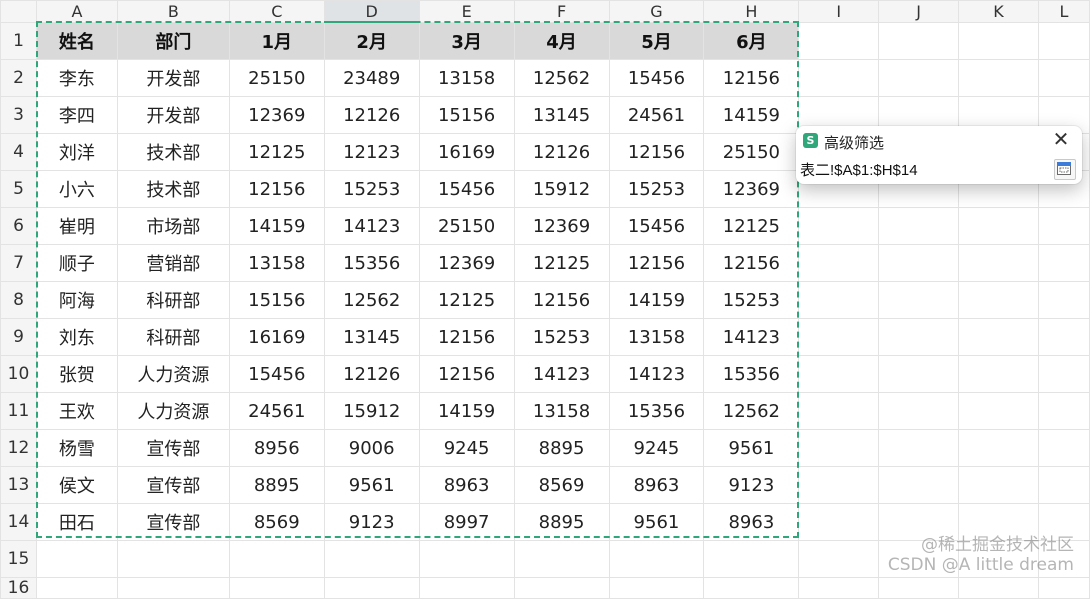 The width and height of the screenshot is (1090, 599). What do you see at coordinates (173, 374) in the screenshot?
I see `table-cell: 人力资源` at bounding box center [173, 374].